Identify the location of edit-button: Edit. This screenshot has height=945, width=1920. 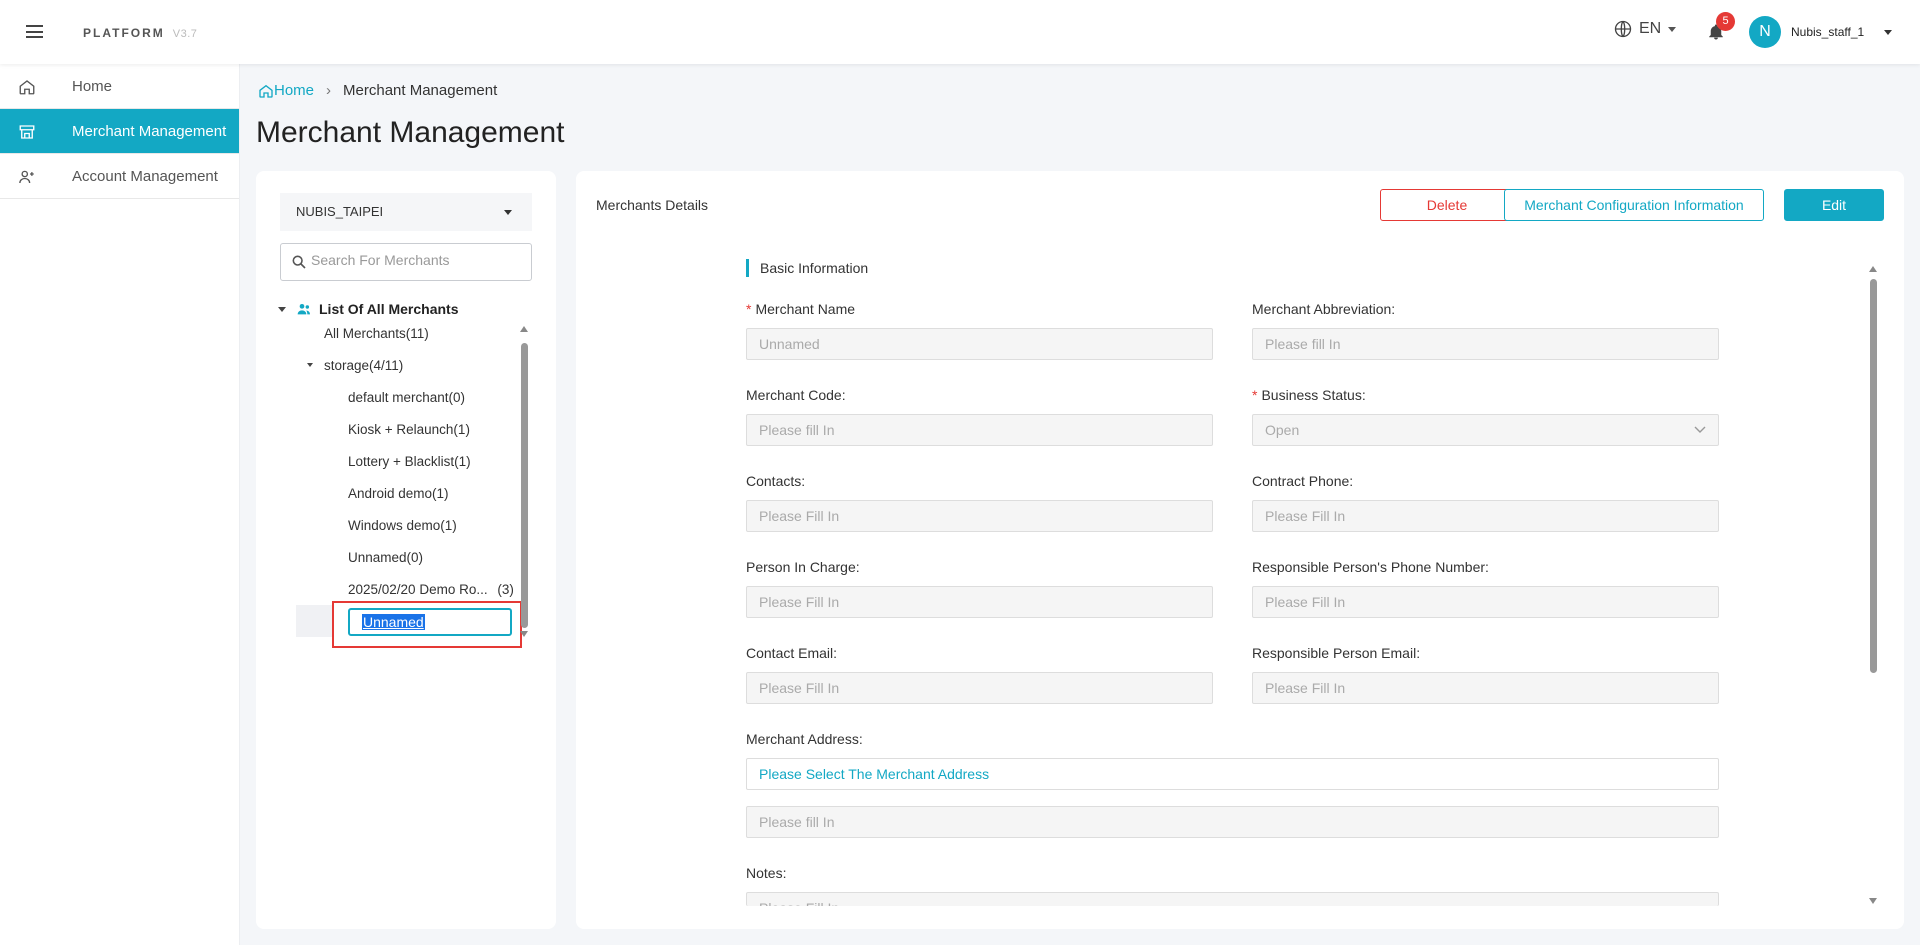
(1834, 205).